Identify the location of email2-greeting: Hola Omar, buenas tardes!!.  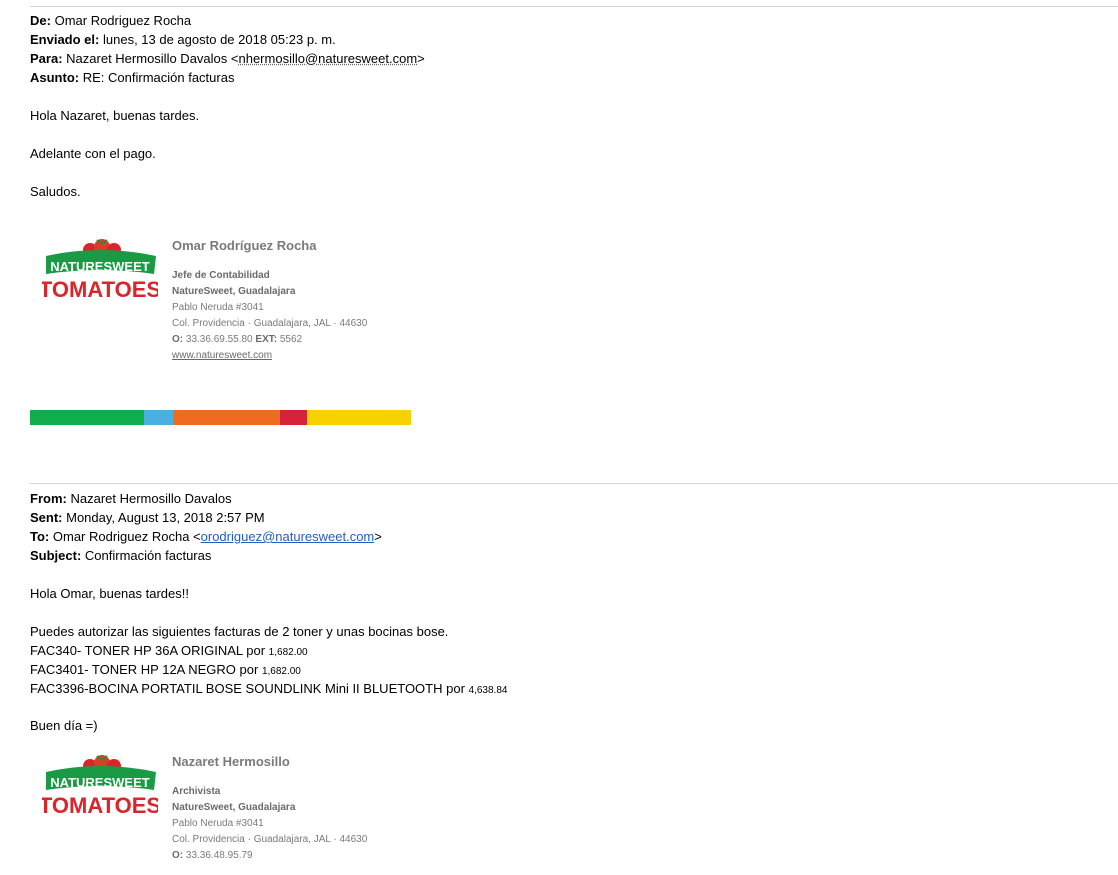
(109, 593).